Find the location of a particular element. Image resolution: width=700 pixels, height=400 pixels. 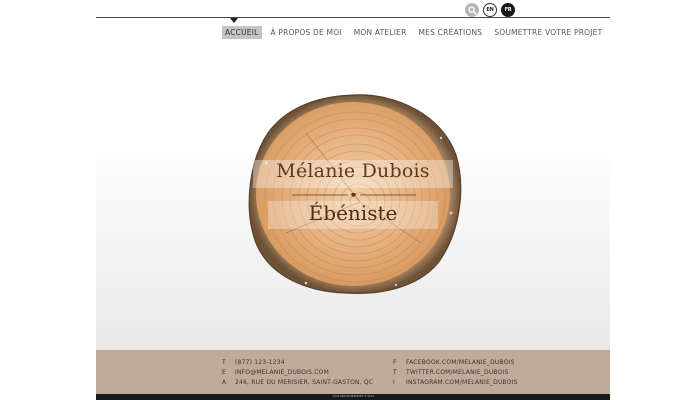

footer is located at coordinates (353, 372).